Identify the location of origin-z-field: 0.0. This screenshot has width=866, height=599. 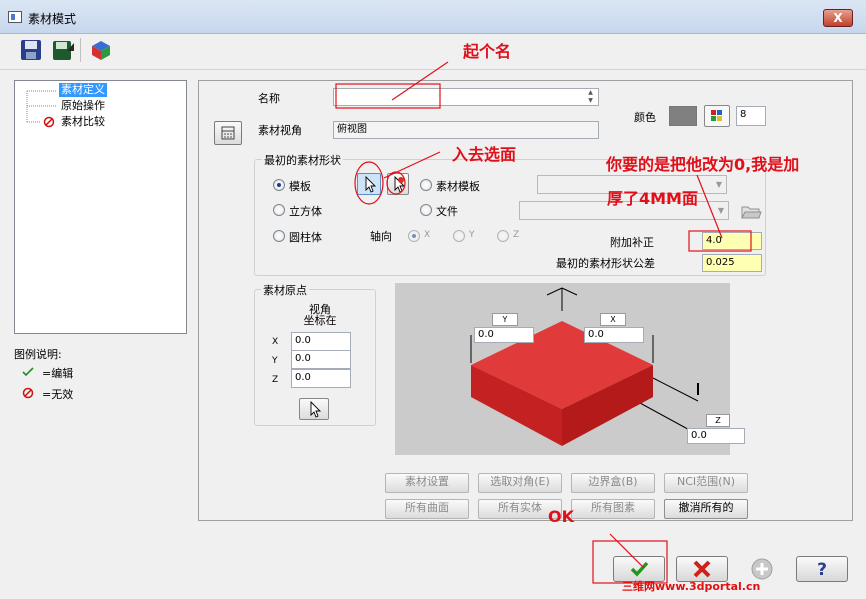
(321, 378).